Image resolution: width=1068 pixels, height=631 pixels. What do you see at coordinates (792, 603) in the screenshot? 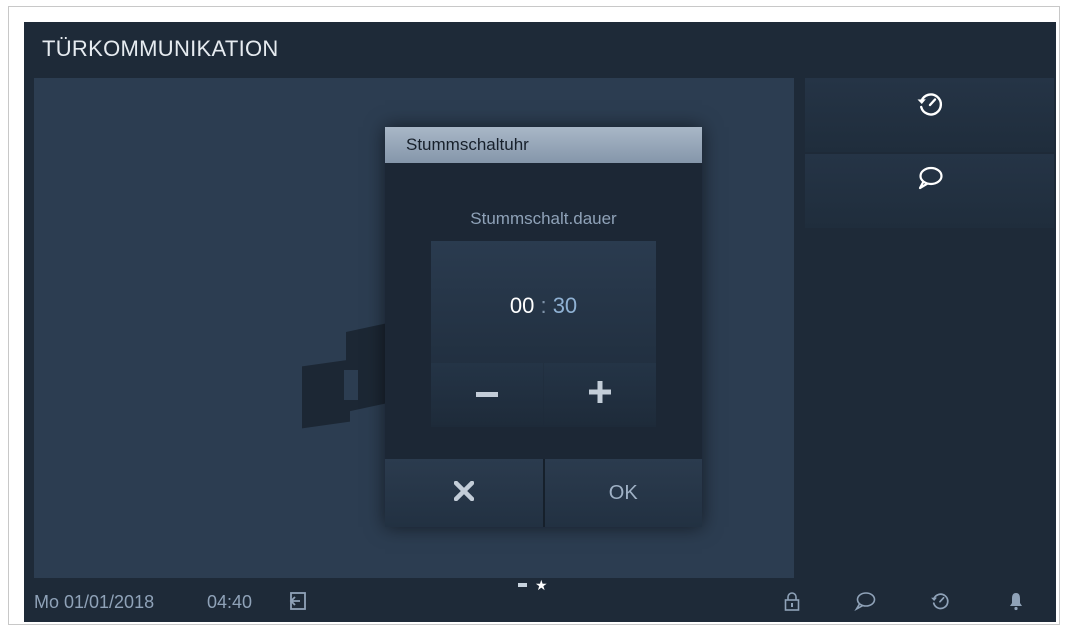
I see `lock-icon` at bounding box center [792, 603].